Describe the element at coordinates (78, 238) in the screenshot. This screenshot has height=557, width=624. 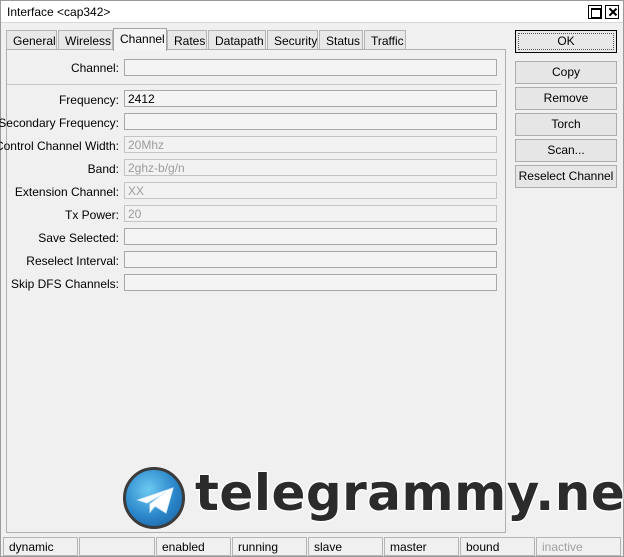
I see `save-selected-label: Save Selected:` at that location.